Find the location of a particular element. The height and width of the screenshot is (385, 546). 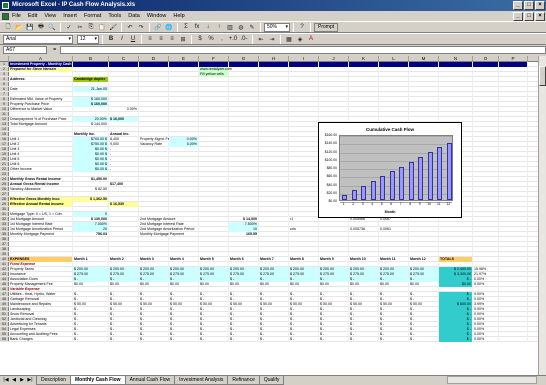

cell is located at coordinates (513, 339).